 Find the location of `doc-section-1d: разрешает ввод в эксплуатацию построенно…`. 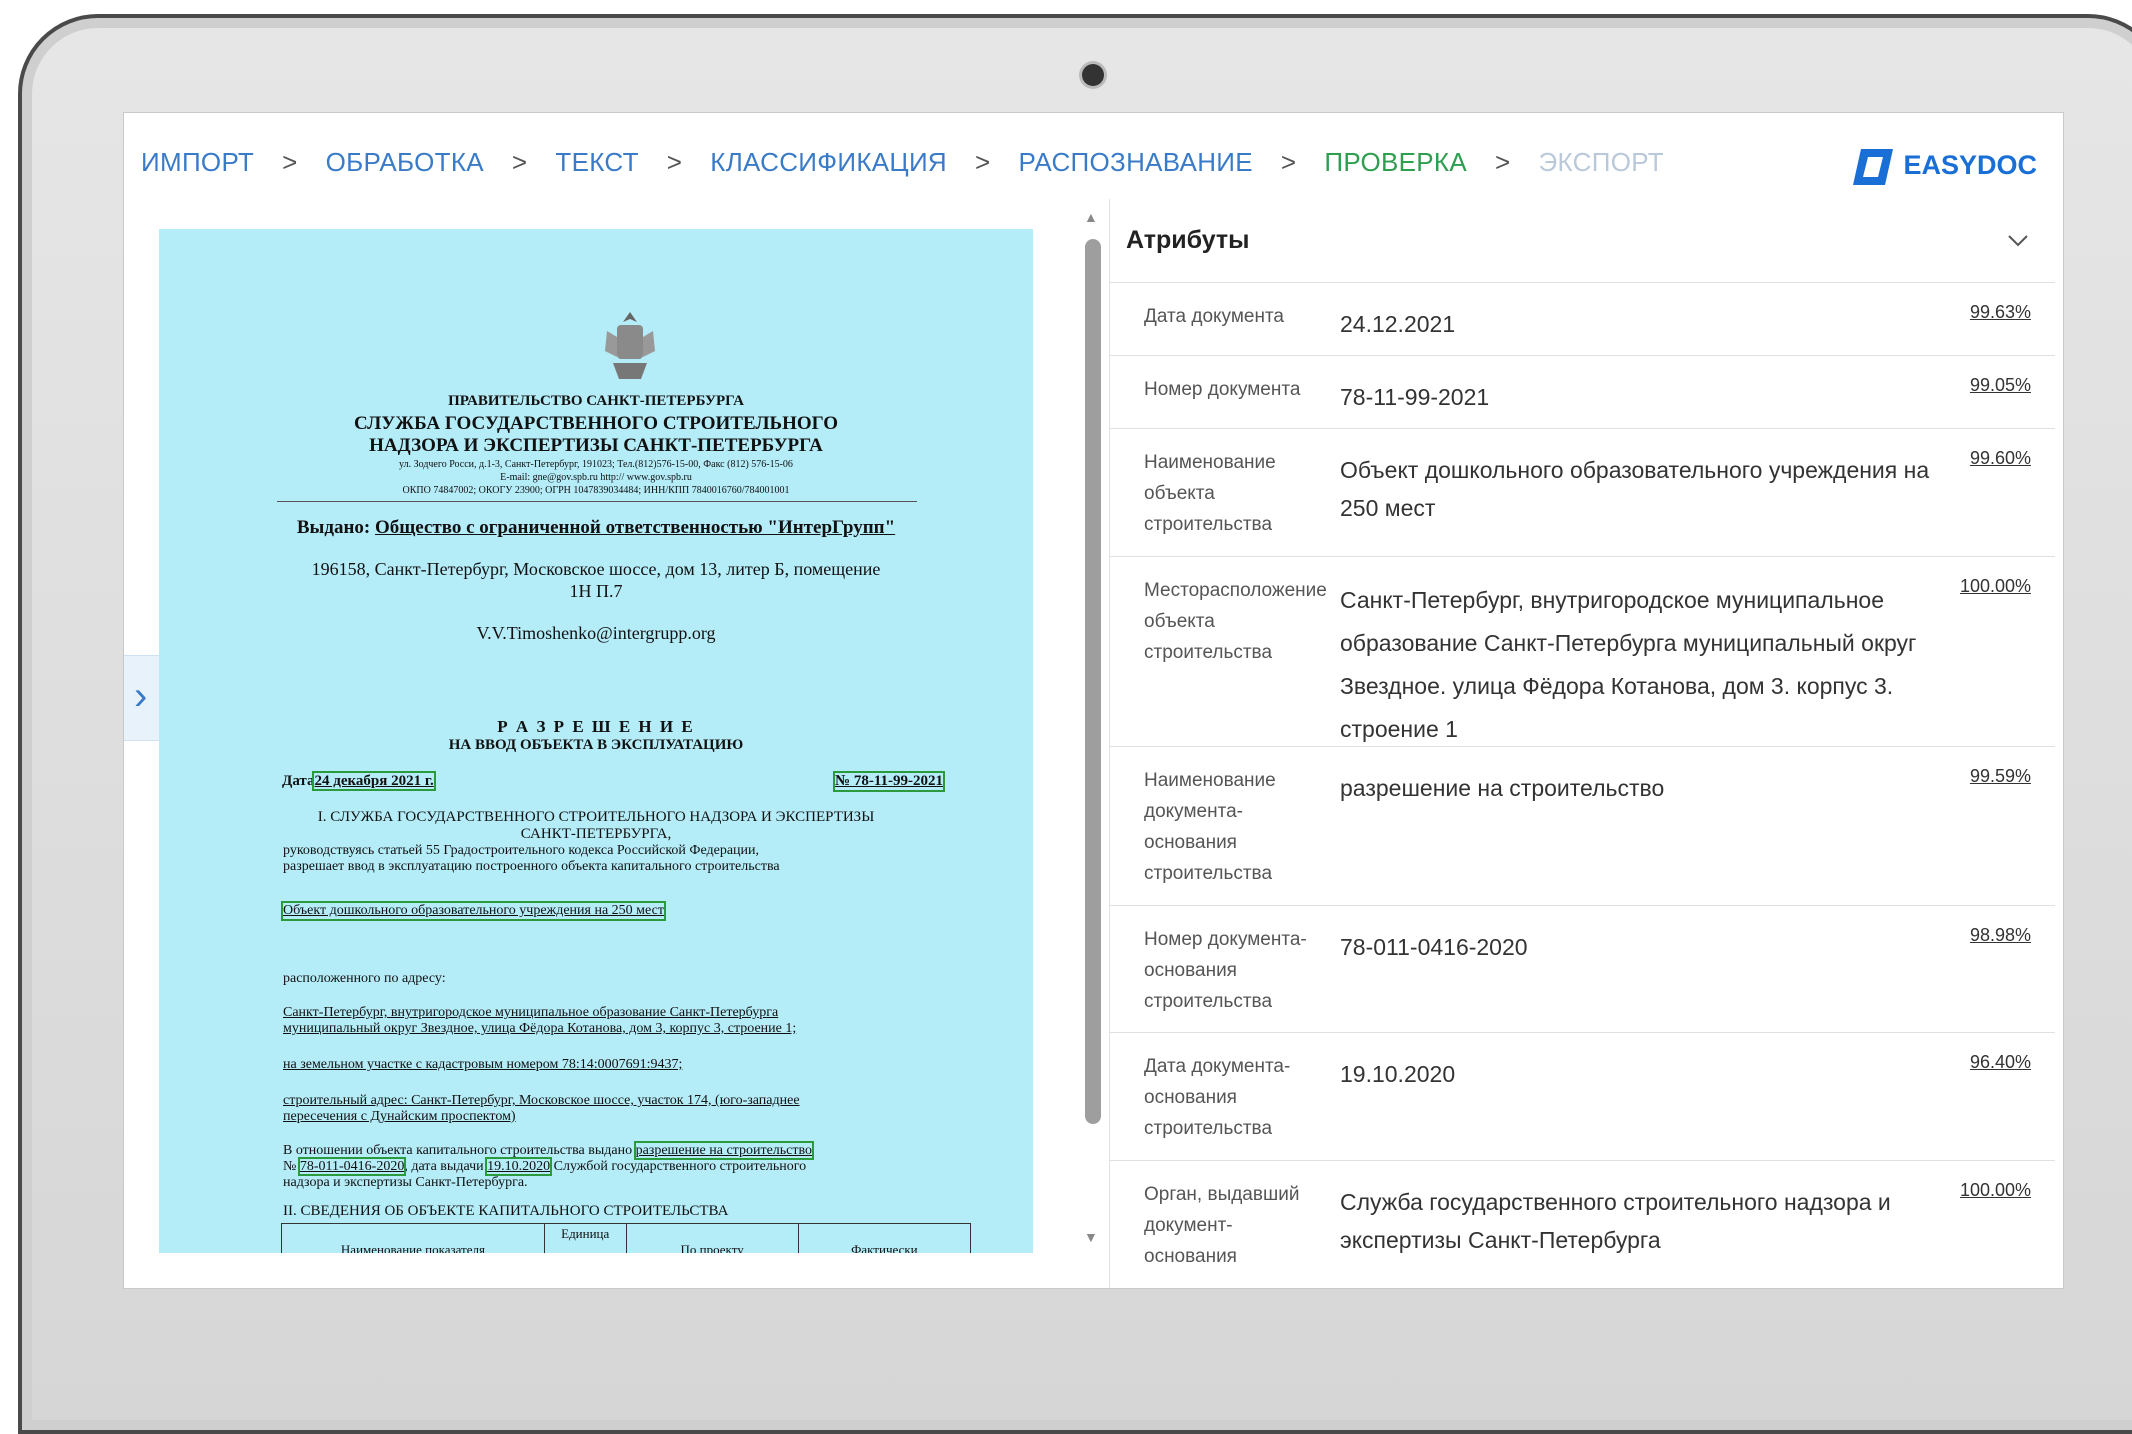

doc-section-1d: разрешает ввод в эксплуатацию построенно… is located at coordinates (531, 866).